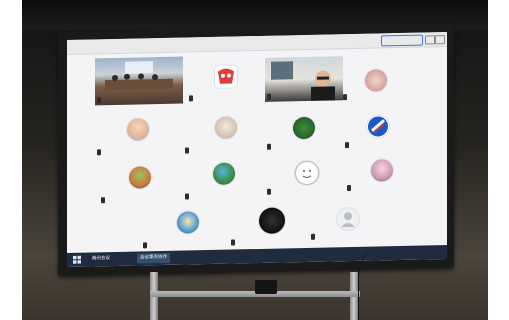  Describe the element at coordinates (153, 258) in the screenshot. I see `taskbar-app-collab: 会议事务协作` at that location.